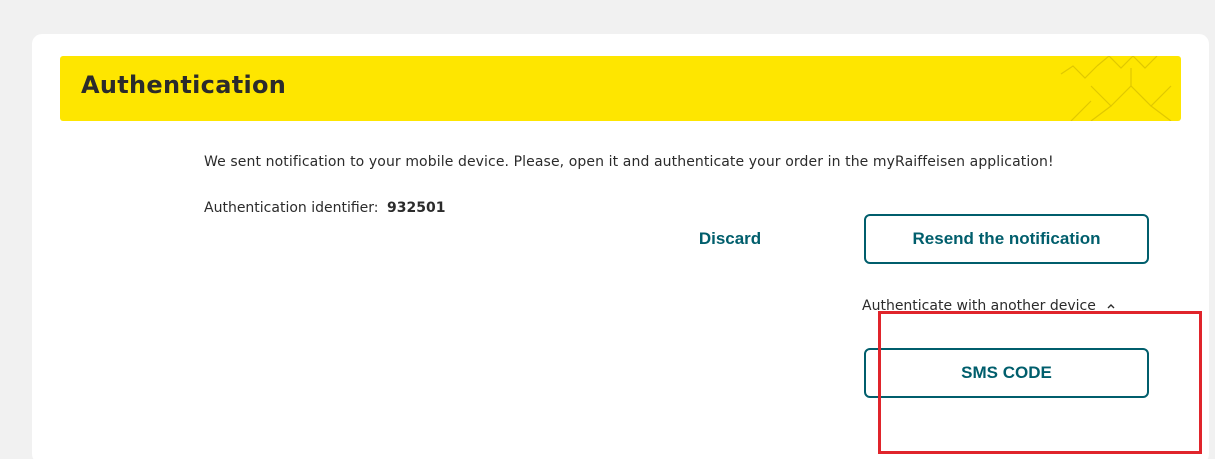  Describe the element at coordinates (1116, 88) in the screenshot. I see `decorative-pattern-icon` at that location.